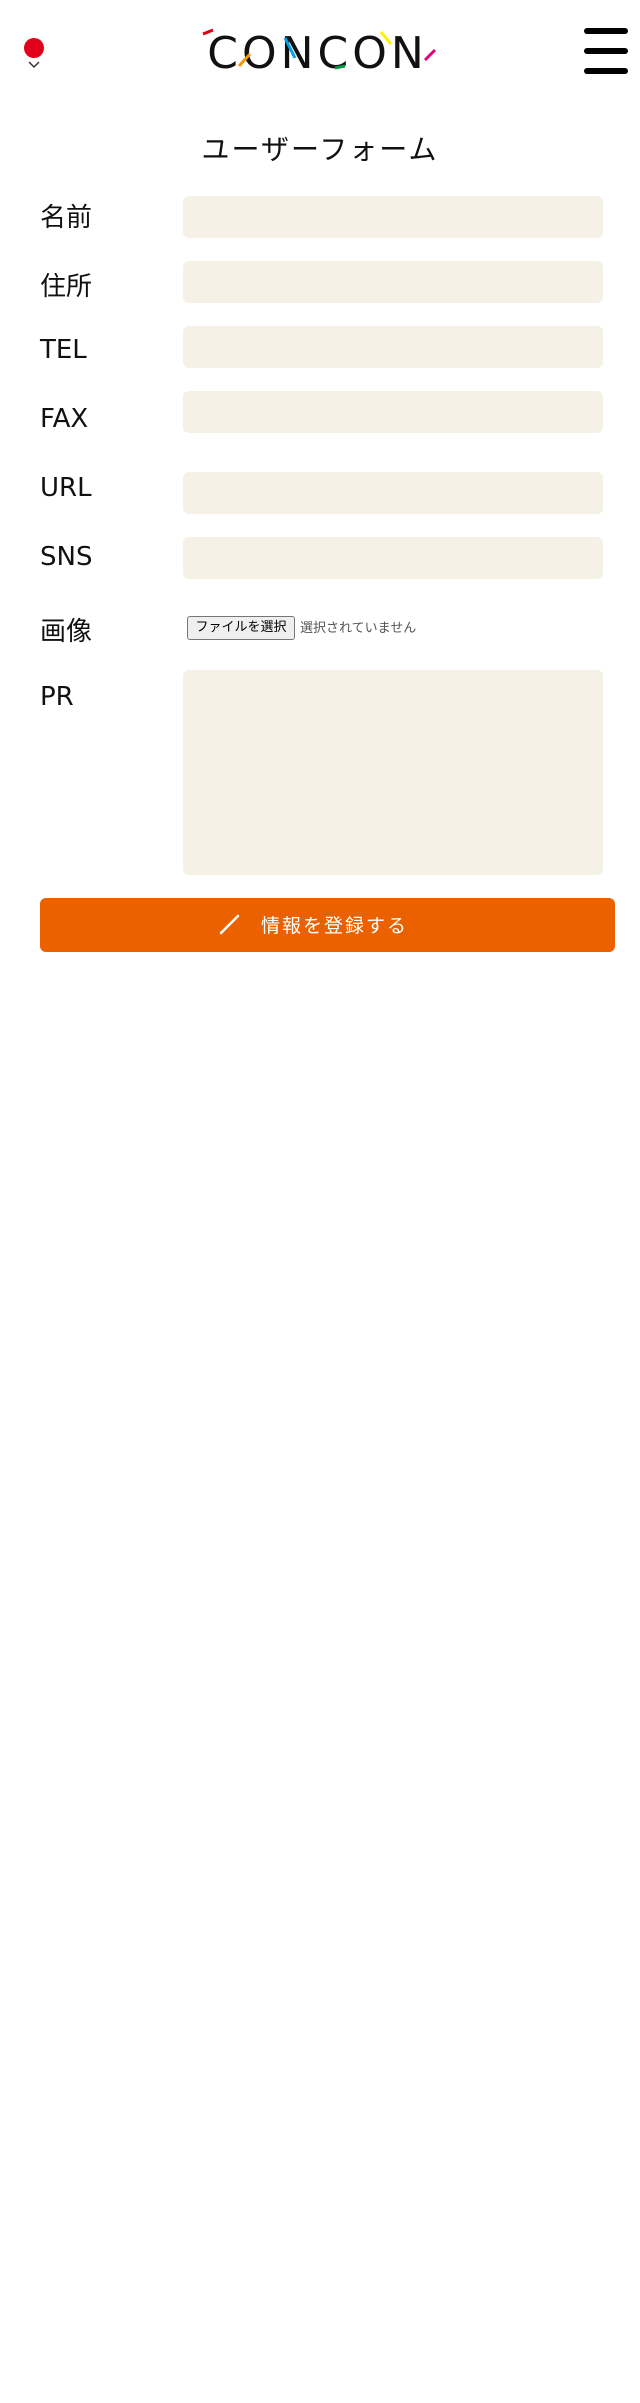  I want to click on url-field, so click(393, 493).